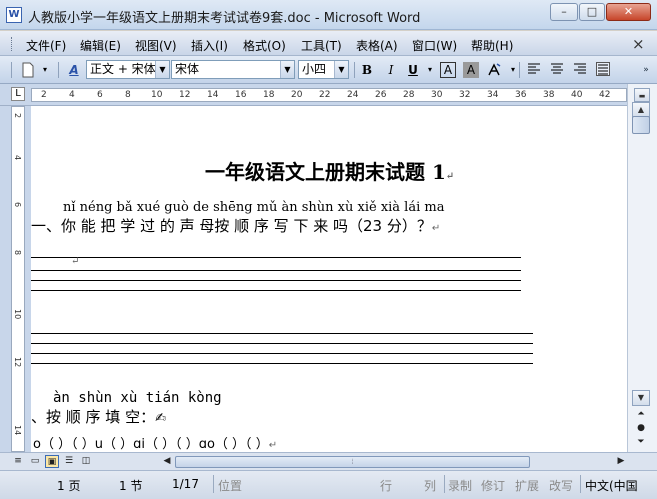 This screenshot has width=657, height=499. I want to click on tab-stop-selector: L, so click(18, 94).